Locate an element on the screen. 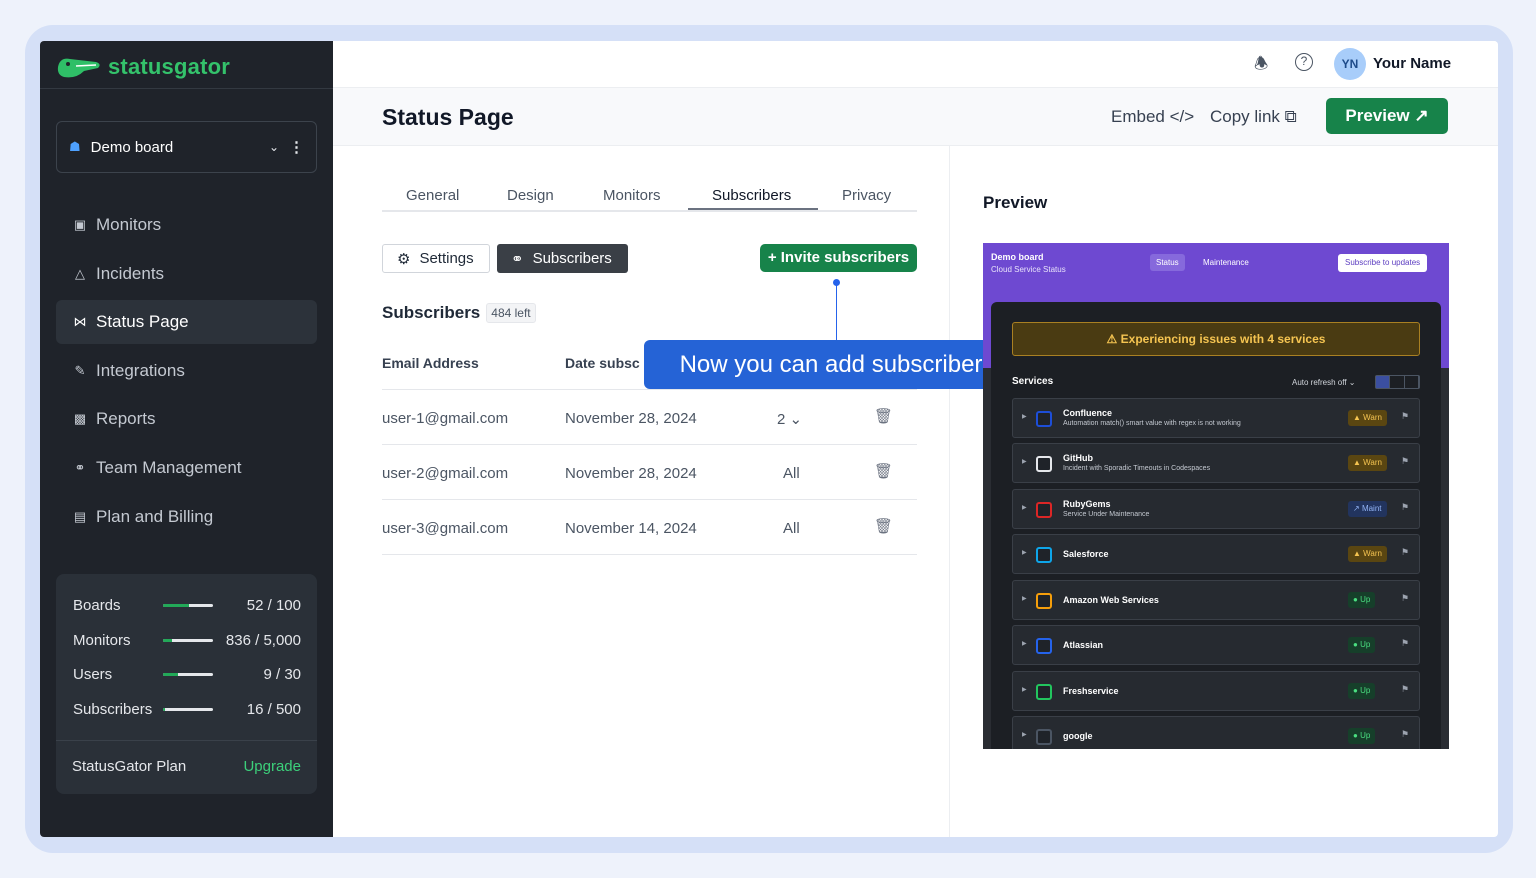 Image resolution: width=1536 pixels, height=878 pixels. preview-service-row: ▶ google ● Up ⚑ is located at coordinates (1216, 732).